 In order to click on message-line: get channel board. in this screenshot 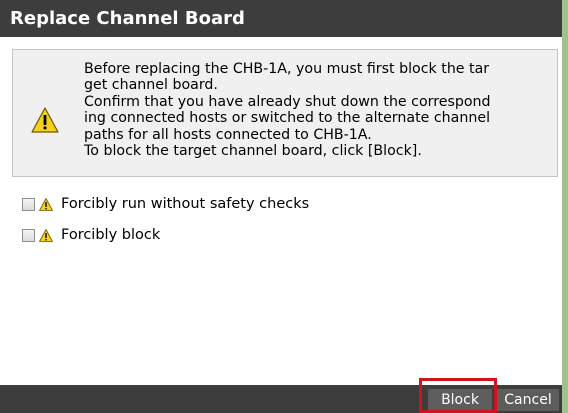, I will do `click(151, 85)`.